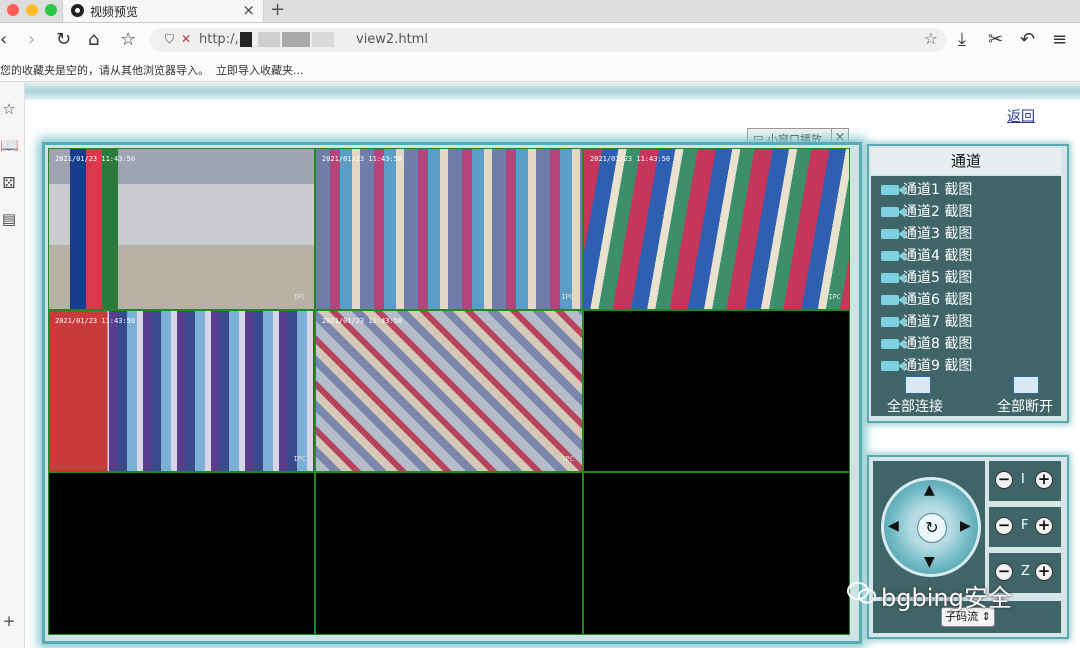  Describe the element at coordinates (104, 70) in the screenshot. I see `bookmarks-empty-message: 您的收藏夹是空的，请从其他浏览器导入。` at that location.